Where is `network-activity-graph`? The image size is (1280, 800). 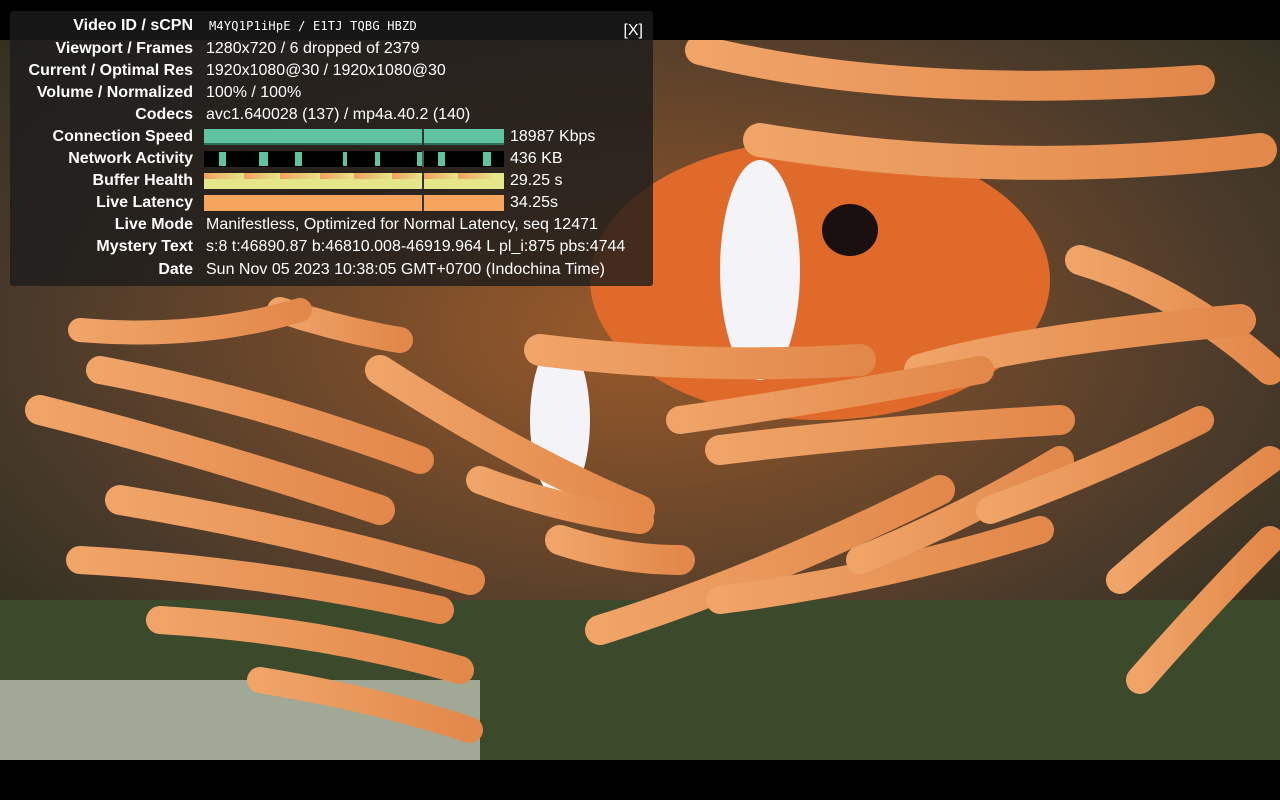 network-activity-graph is located at coordinates (354, 159).